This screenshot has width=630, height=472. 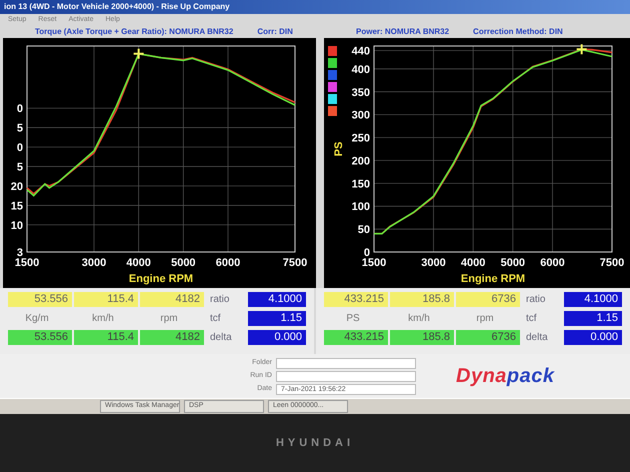 What do you see at coordinates (275, 32) in the screenshot?
I see `correction-label: Corr: DIN` at bounding box center [275, 32].